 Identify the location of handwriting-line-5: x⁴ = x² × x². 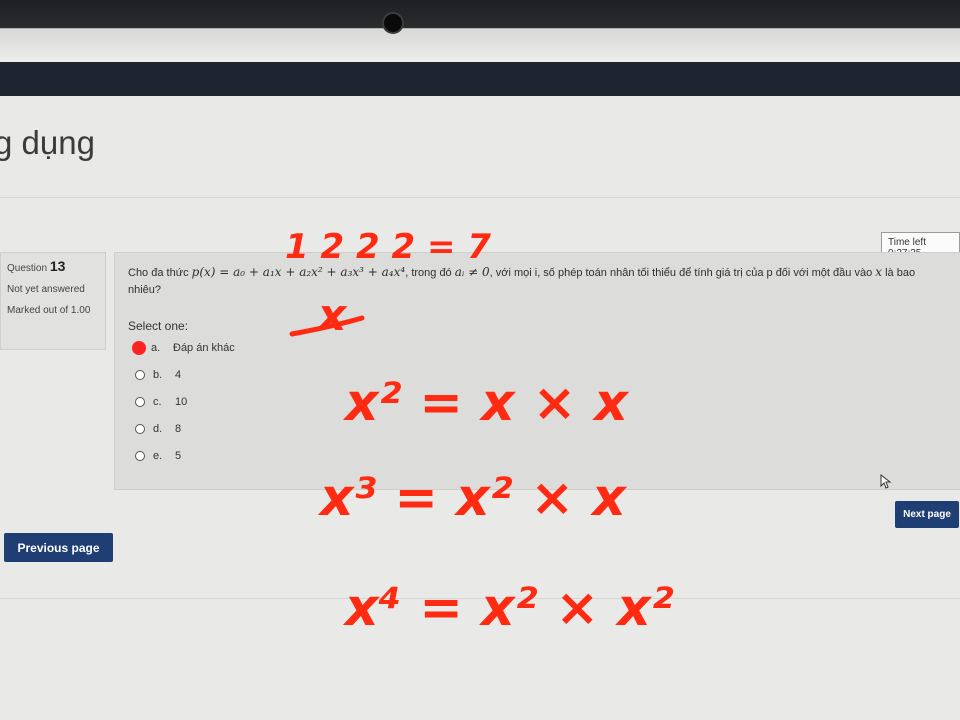
(508, 608).